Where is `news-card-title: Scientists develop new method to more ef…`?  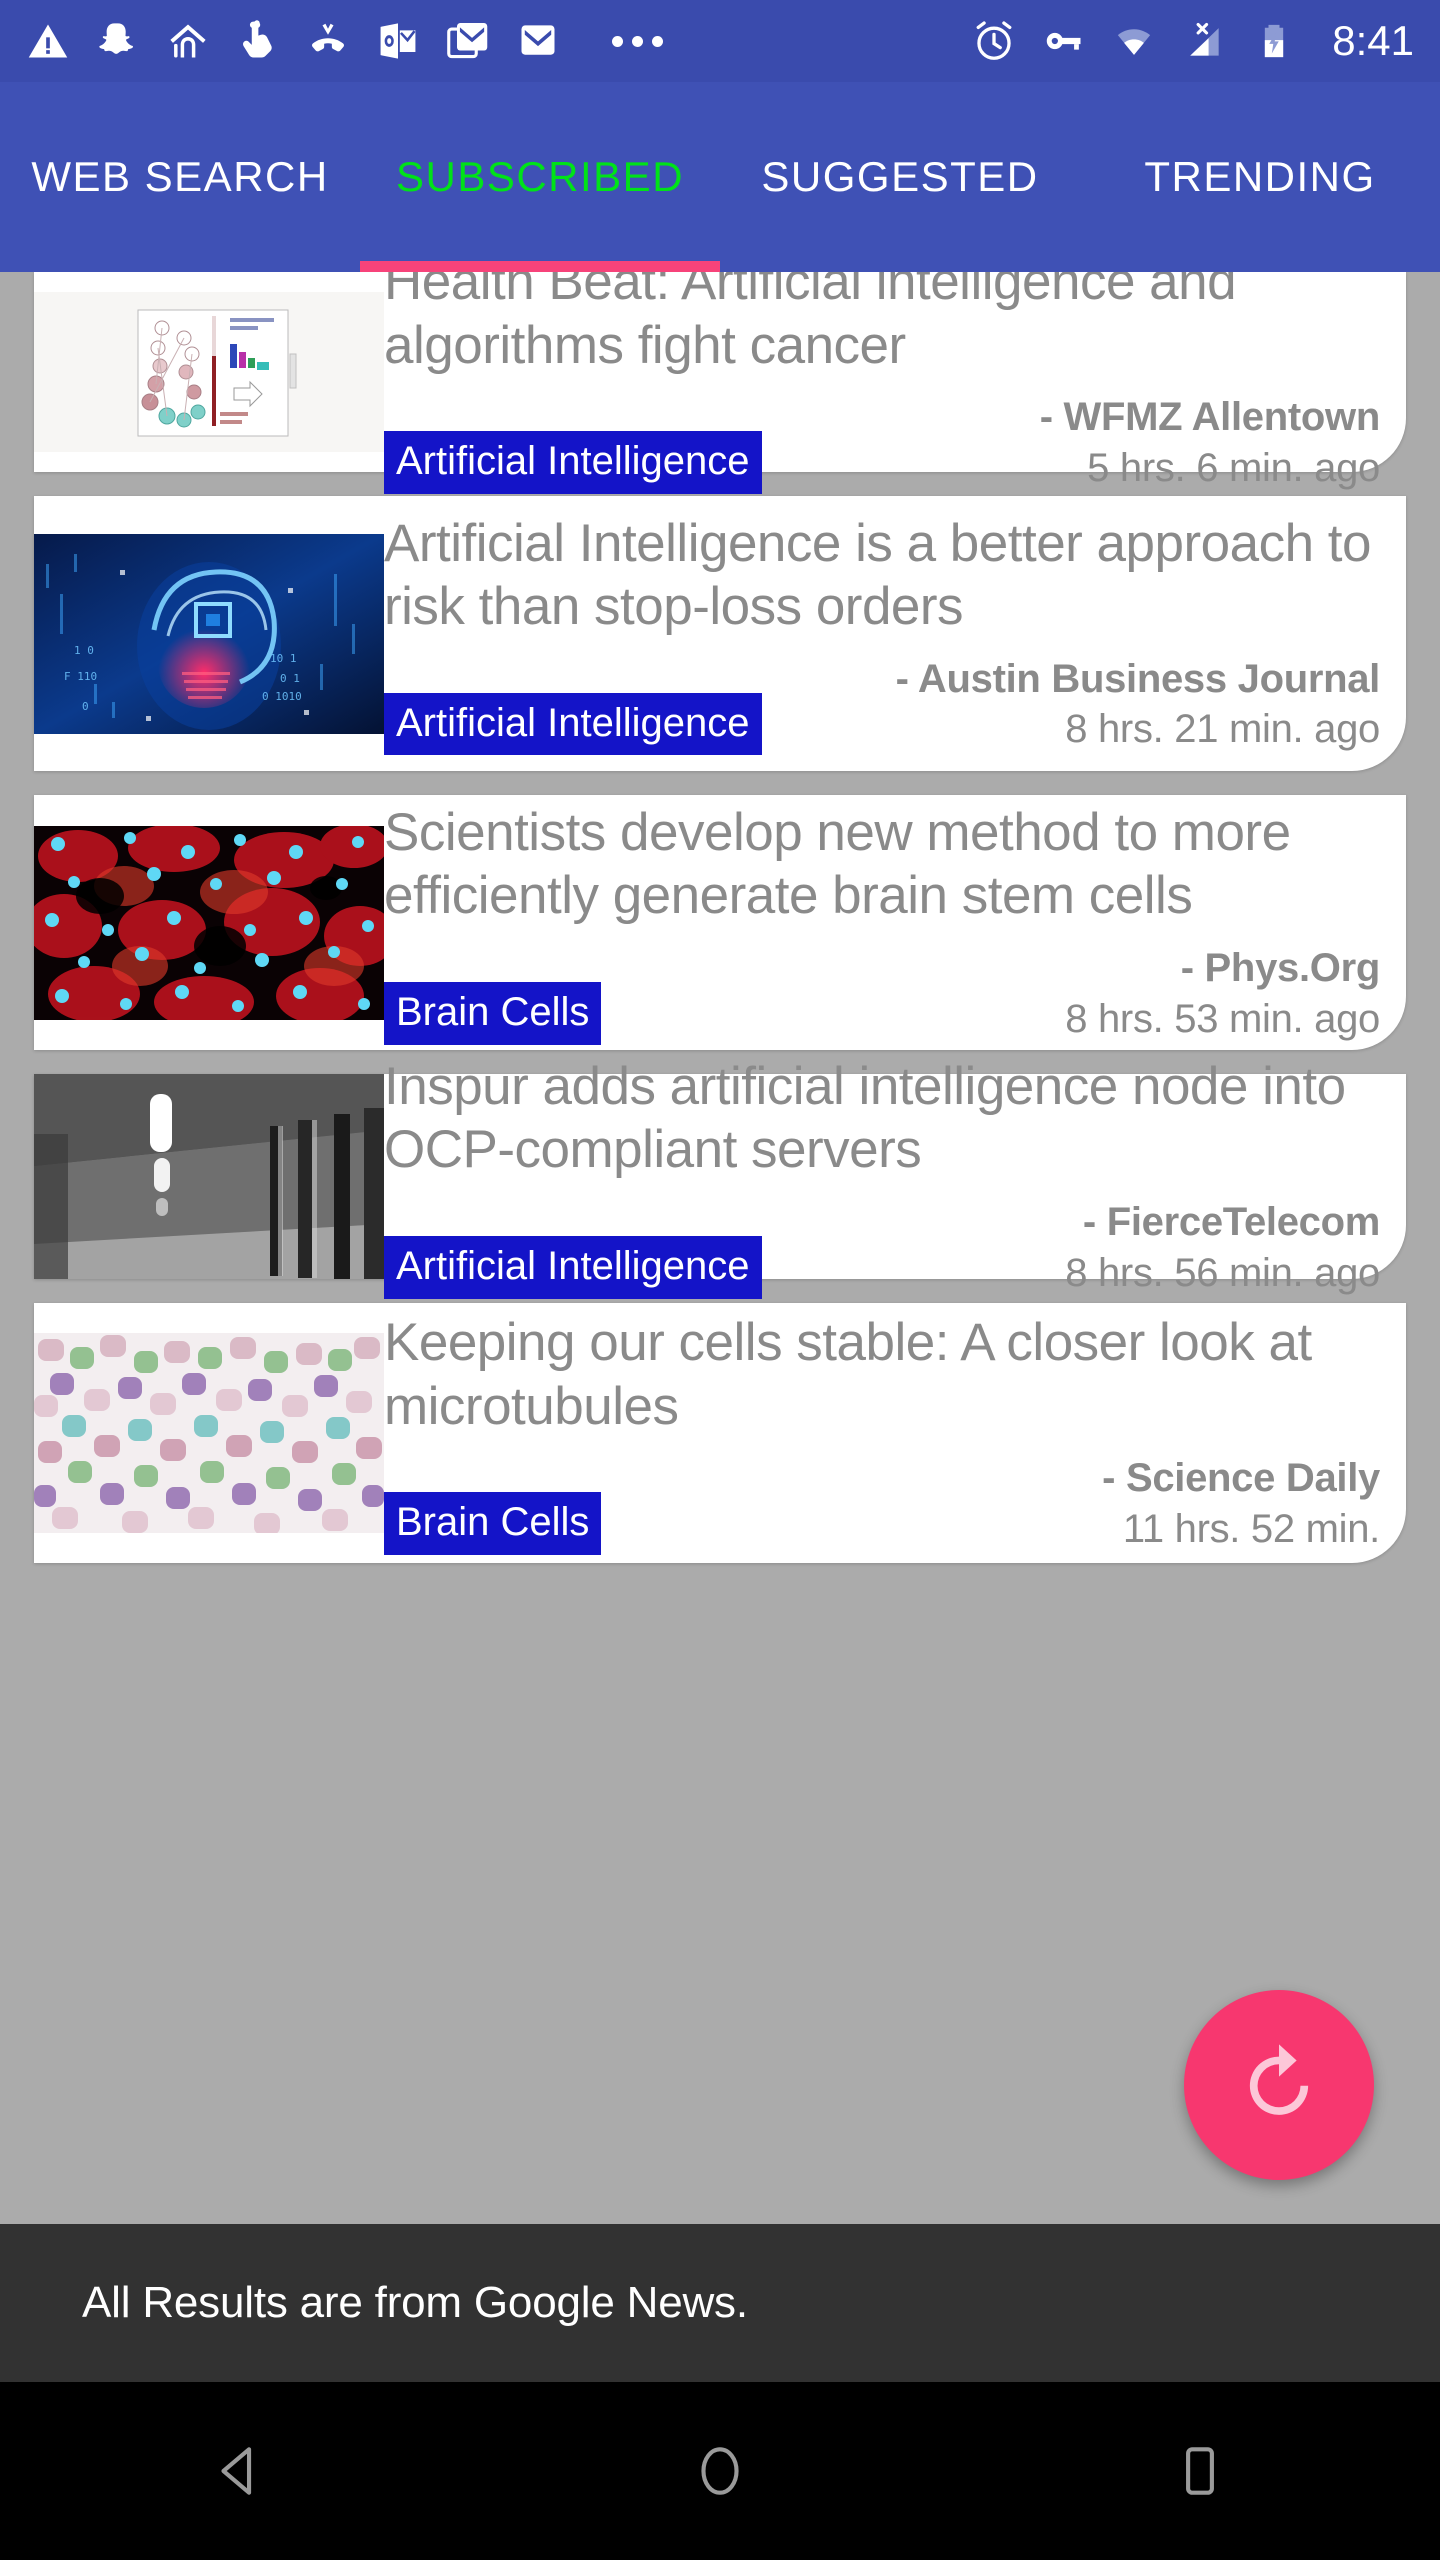 news-card-title: Scientists develop new method to more ef… is located at coordinates (837, 864).